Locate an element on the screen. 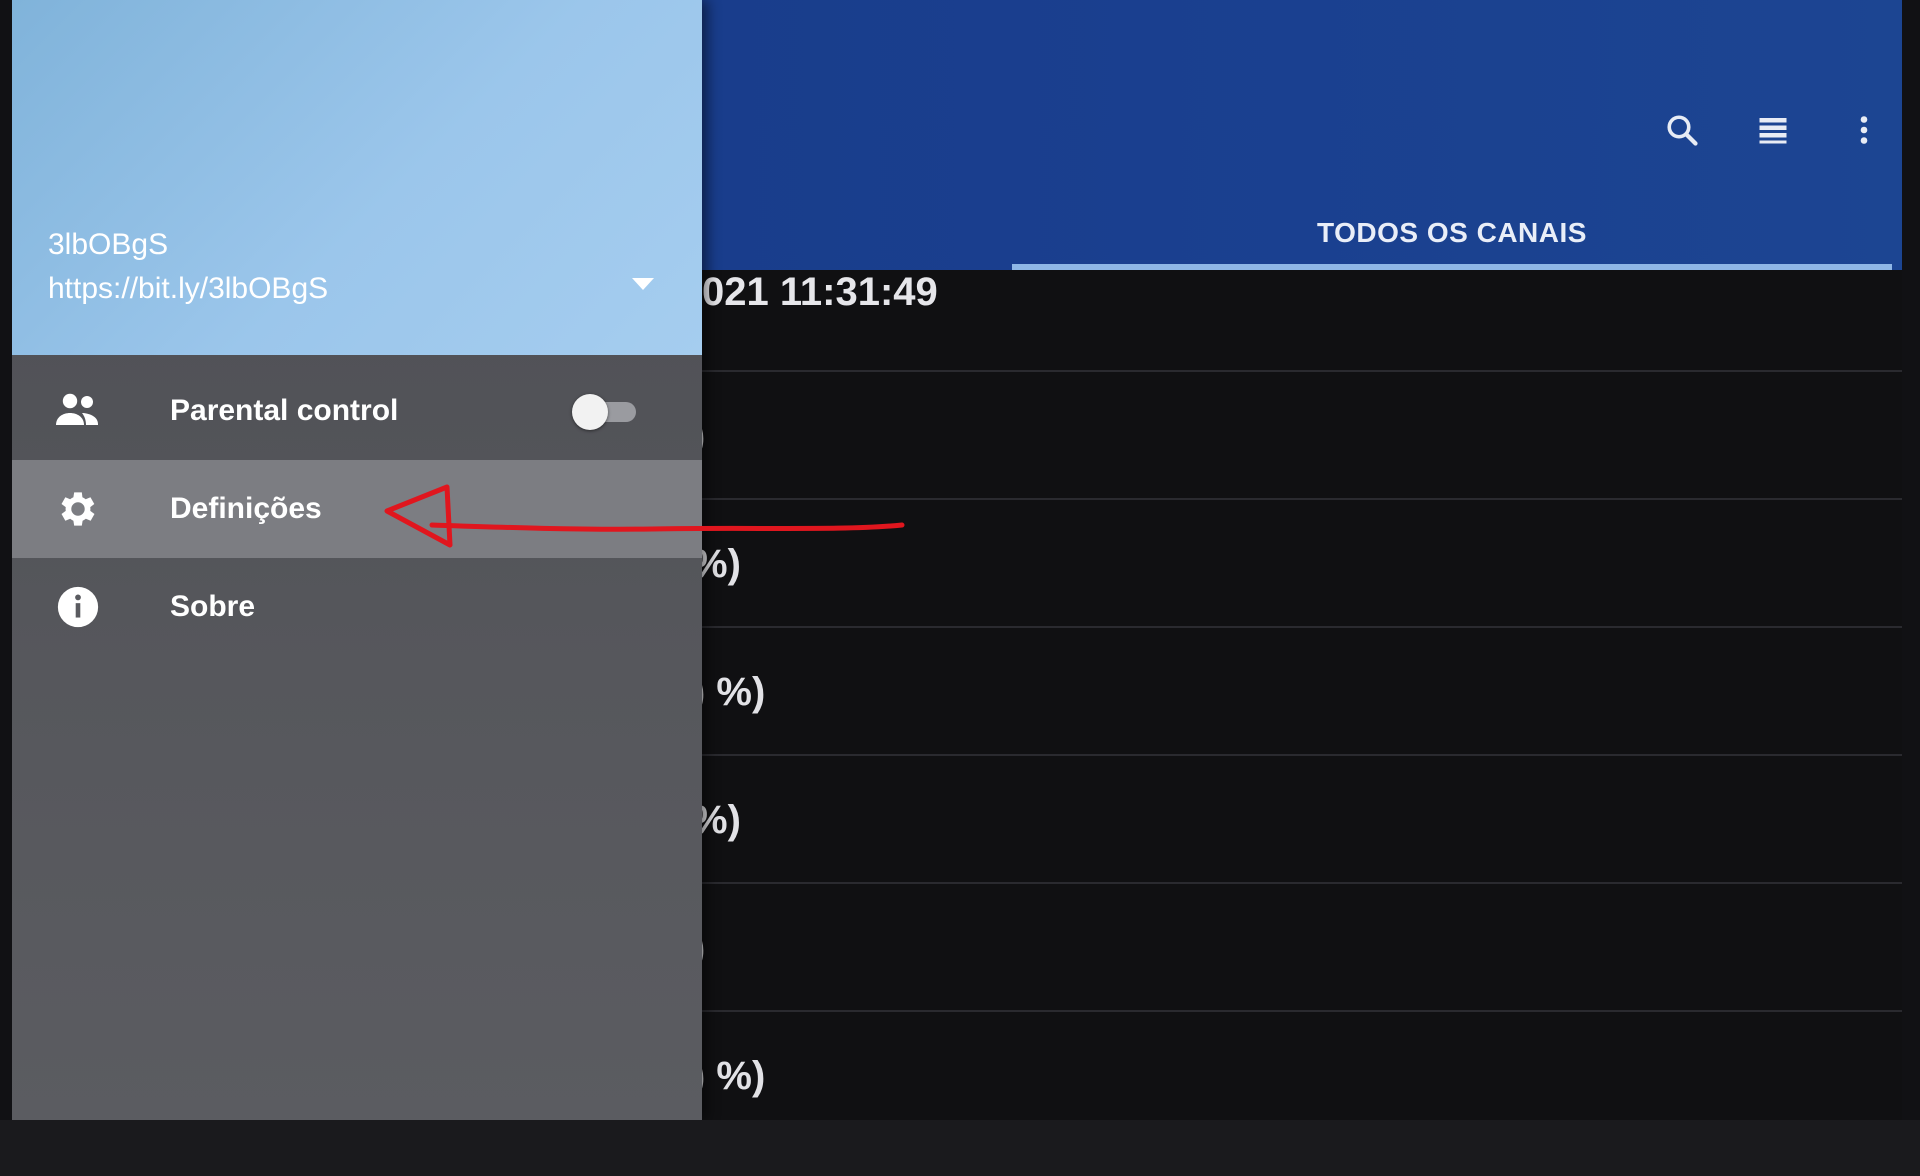 The width and height of the screenshot is (1920, 1176). toggle-thumb is located at coordinates (590, 412).